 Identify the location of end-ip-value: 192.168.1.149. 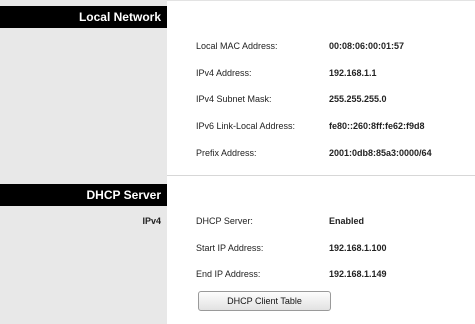
(358, 274).